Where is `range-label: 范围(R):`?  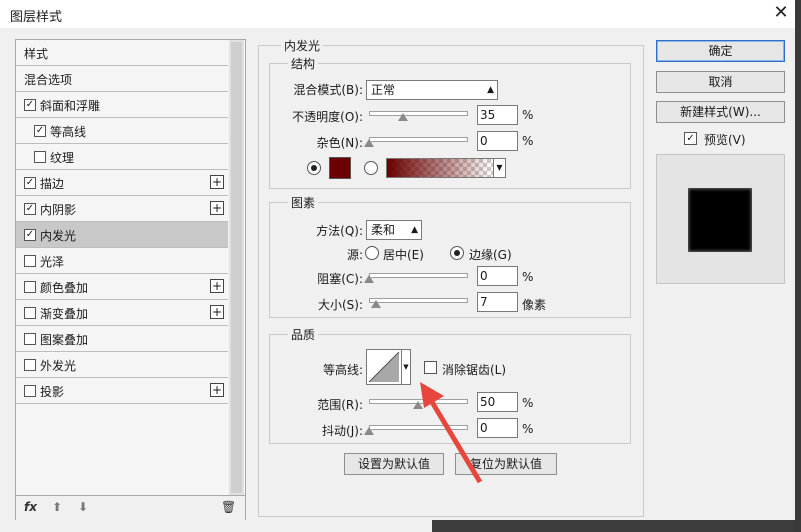
range-label: 范围(R): is located at coordinates (340, 405).